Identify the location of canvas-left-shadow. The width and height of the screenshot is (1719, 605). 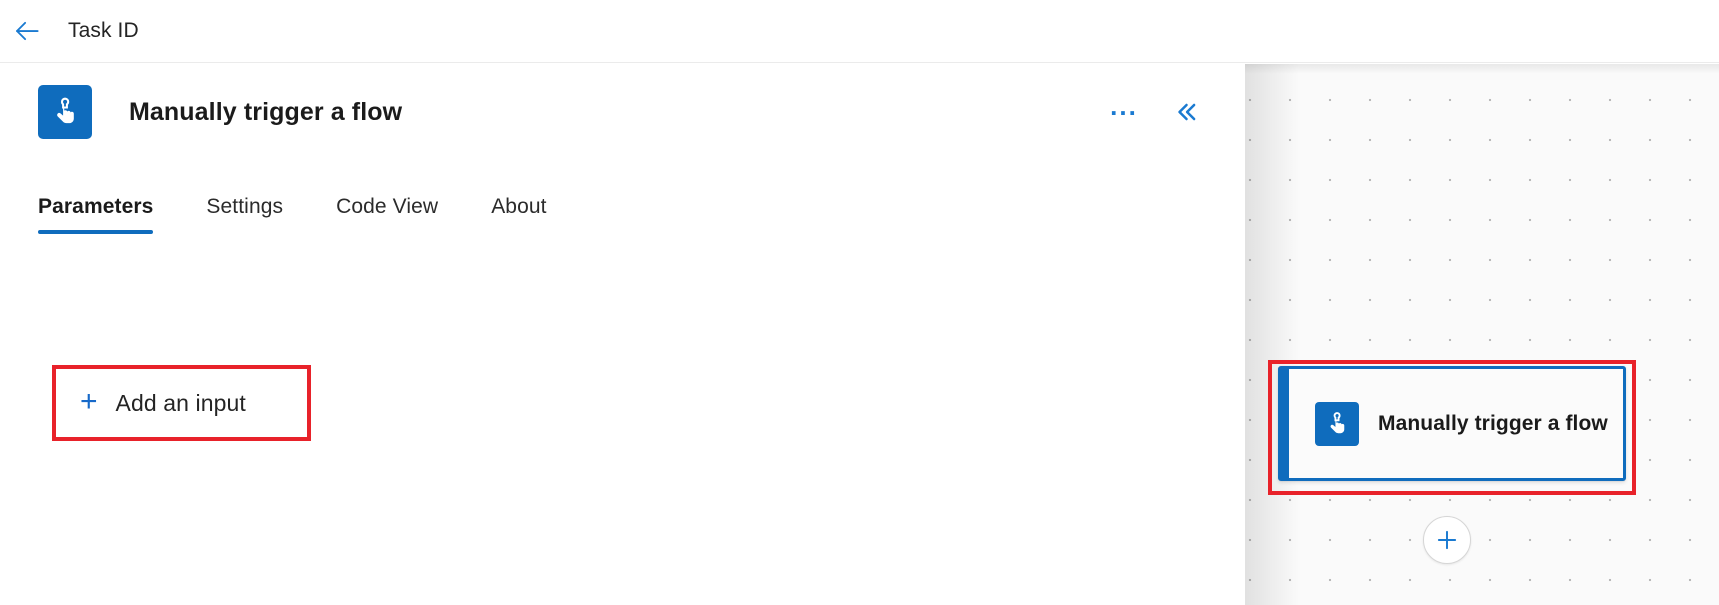
(1272, 334).